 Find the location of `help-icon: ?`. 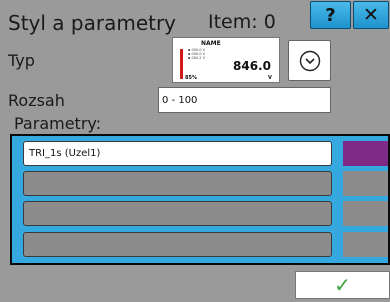

help-icon: ? is located at coordinates (330, 15).